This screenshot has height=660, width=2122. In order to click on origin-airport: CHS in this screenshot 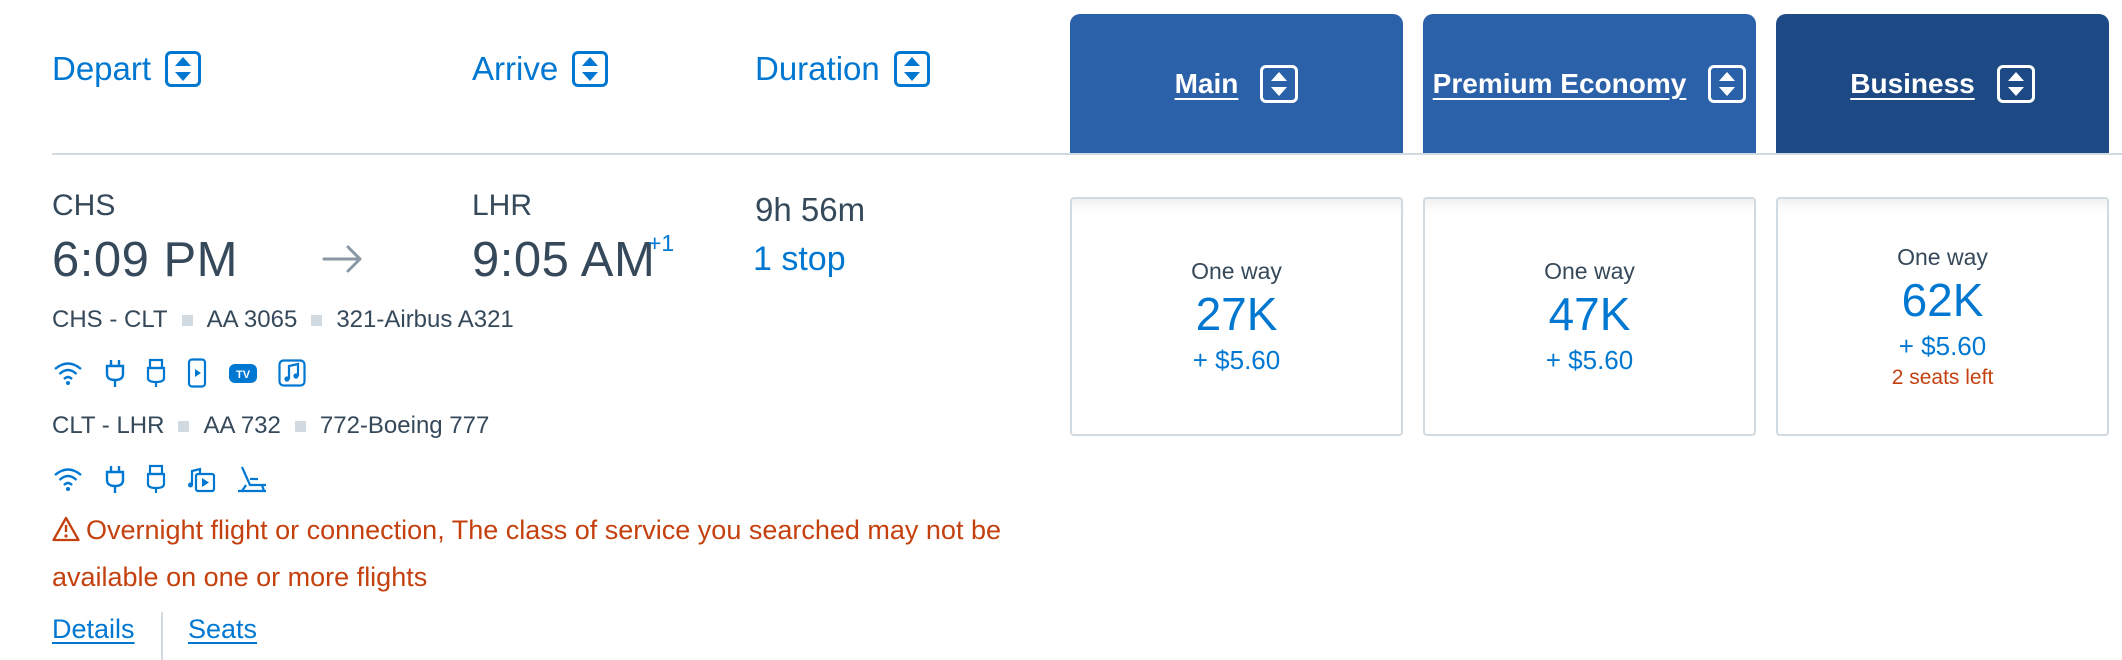, I will do `click(84, 205)`.